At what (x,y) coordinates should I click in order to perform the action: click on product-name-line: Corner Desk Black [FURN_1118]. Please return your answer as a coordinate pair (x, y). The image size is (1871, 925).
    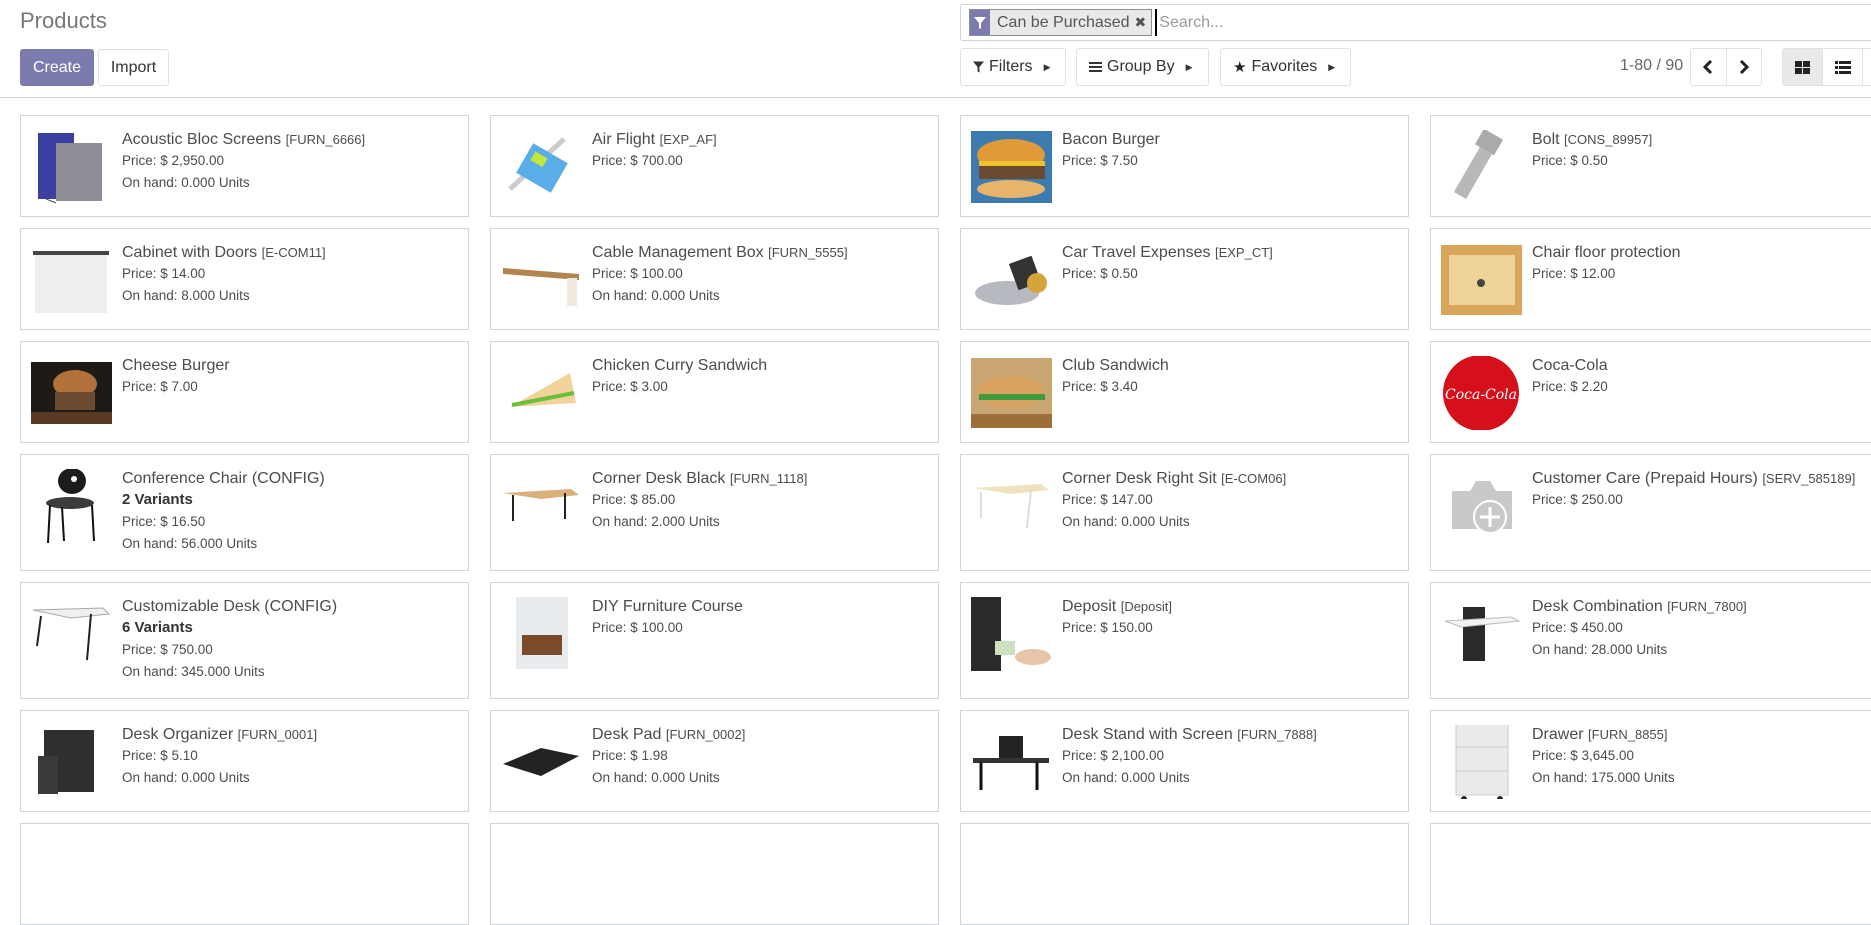
    Looking at the image, I should click on (760, 479).